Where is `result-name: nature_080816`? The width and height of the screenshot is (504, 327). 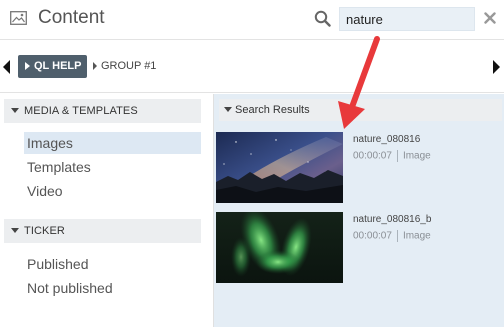 result-name: nature_080816 is located at coordinates (387, 139).